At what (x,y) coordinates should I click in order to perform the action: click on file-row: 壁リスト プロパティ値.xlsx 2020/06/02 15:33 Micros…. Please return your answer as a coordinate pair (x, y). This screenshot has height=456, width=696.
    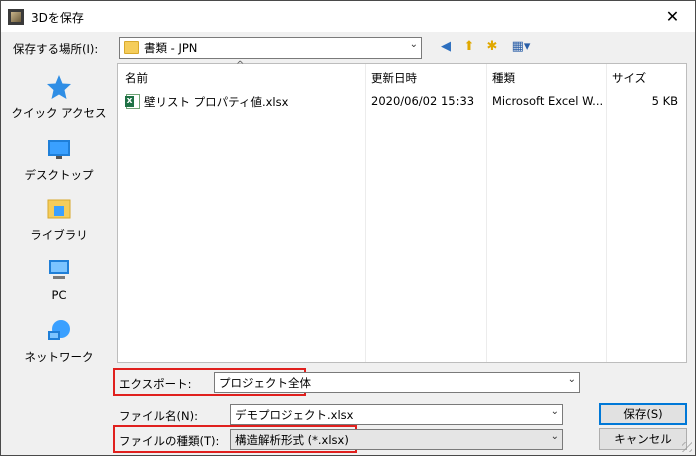
    Looking at the image, I should click on (402, 102).